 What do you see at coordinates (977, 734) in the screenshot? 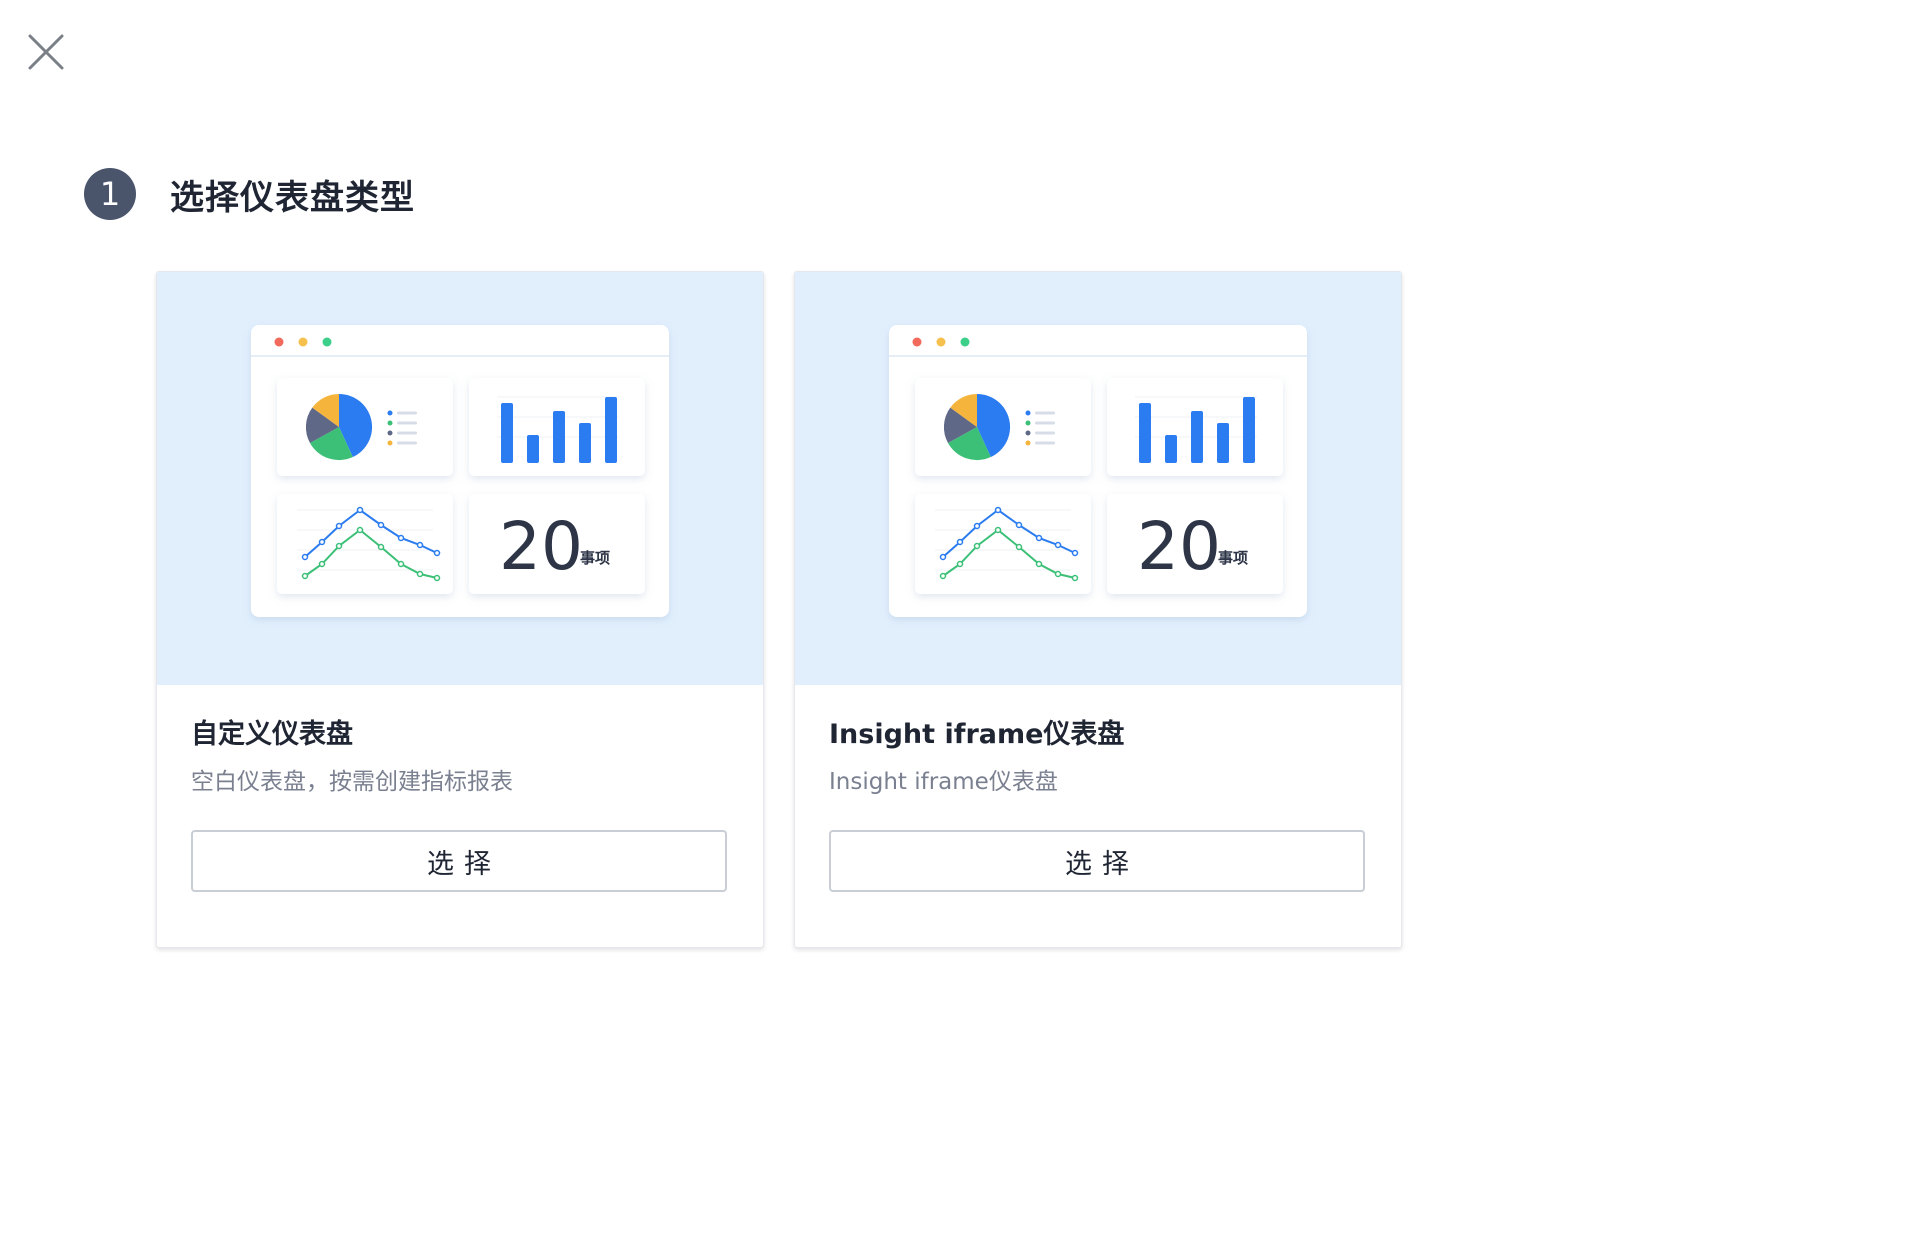
I see `card-title: Insight iframe仪表盘` at bounding box center [977, 734].